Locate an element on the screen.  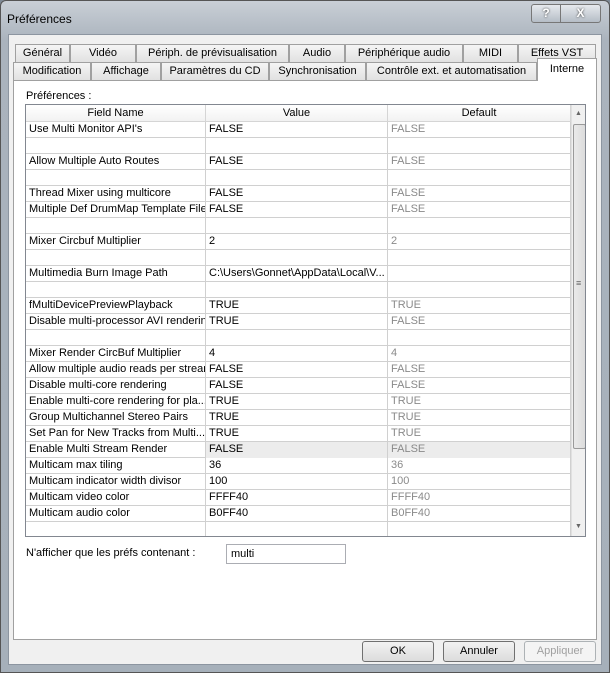
table-row: Enable Multi Stream Render FALSE FALSE is located at coordinates (298, 450).